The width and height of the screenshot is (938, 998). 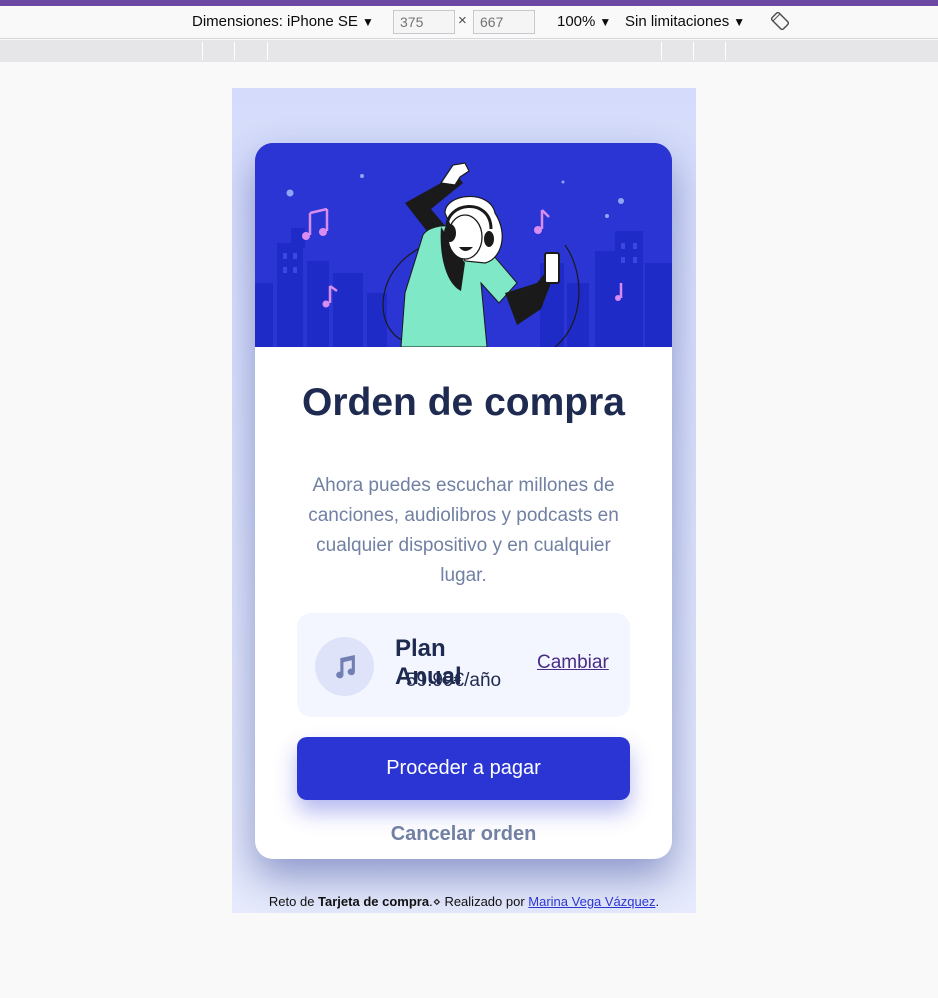 I want to click on plan-summary: Plan Anual 59.99€/año Cambiar, so click(x=463, y=665).